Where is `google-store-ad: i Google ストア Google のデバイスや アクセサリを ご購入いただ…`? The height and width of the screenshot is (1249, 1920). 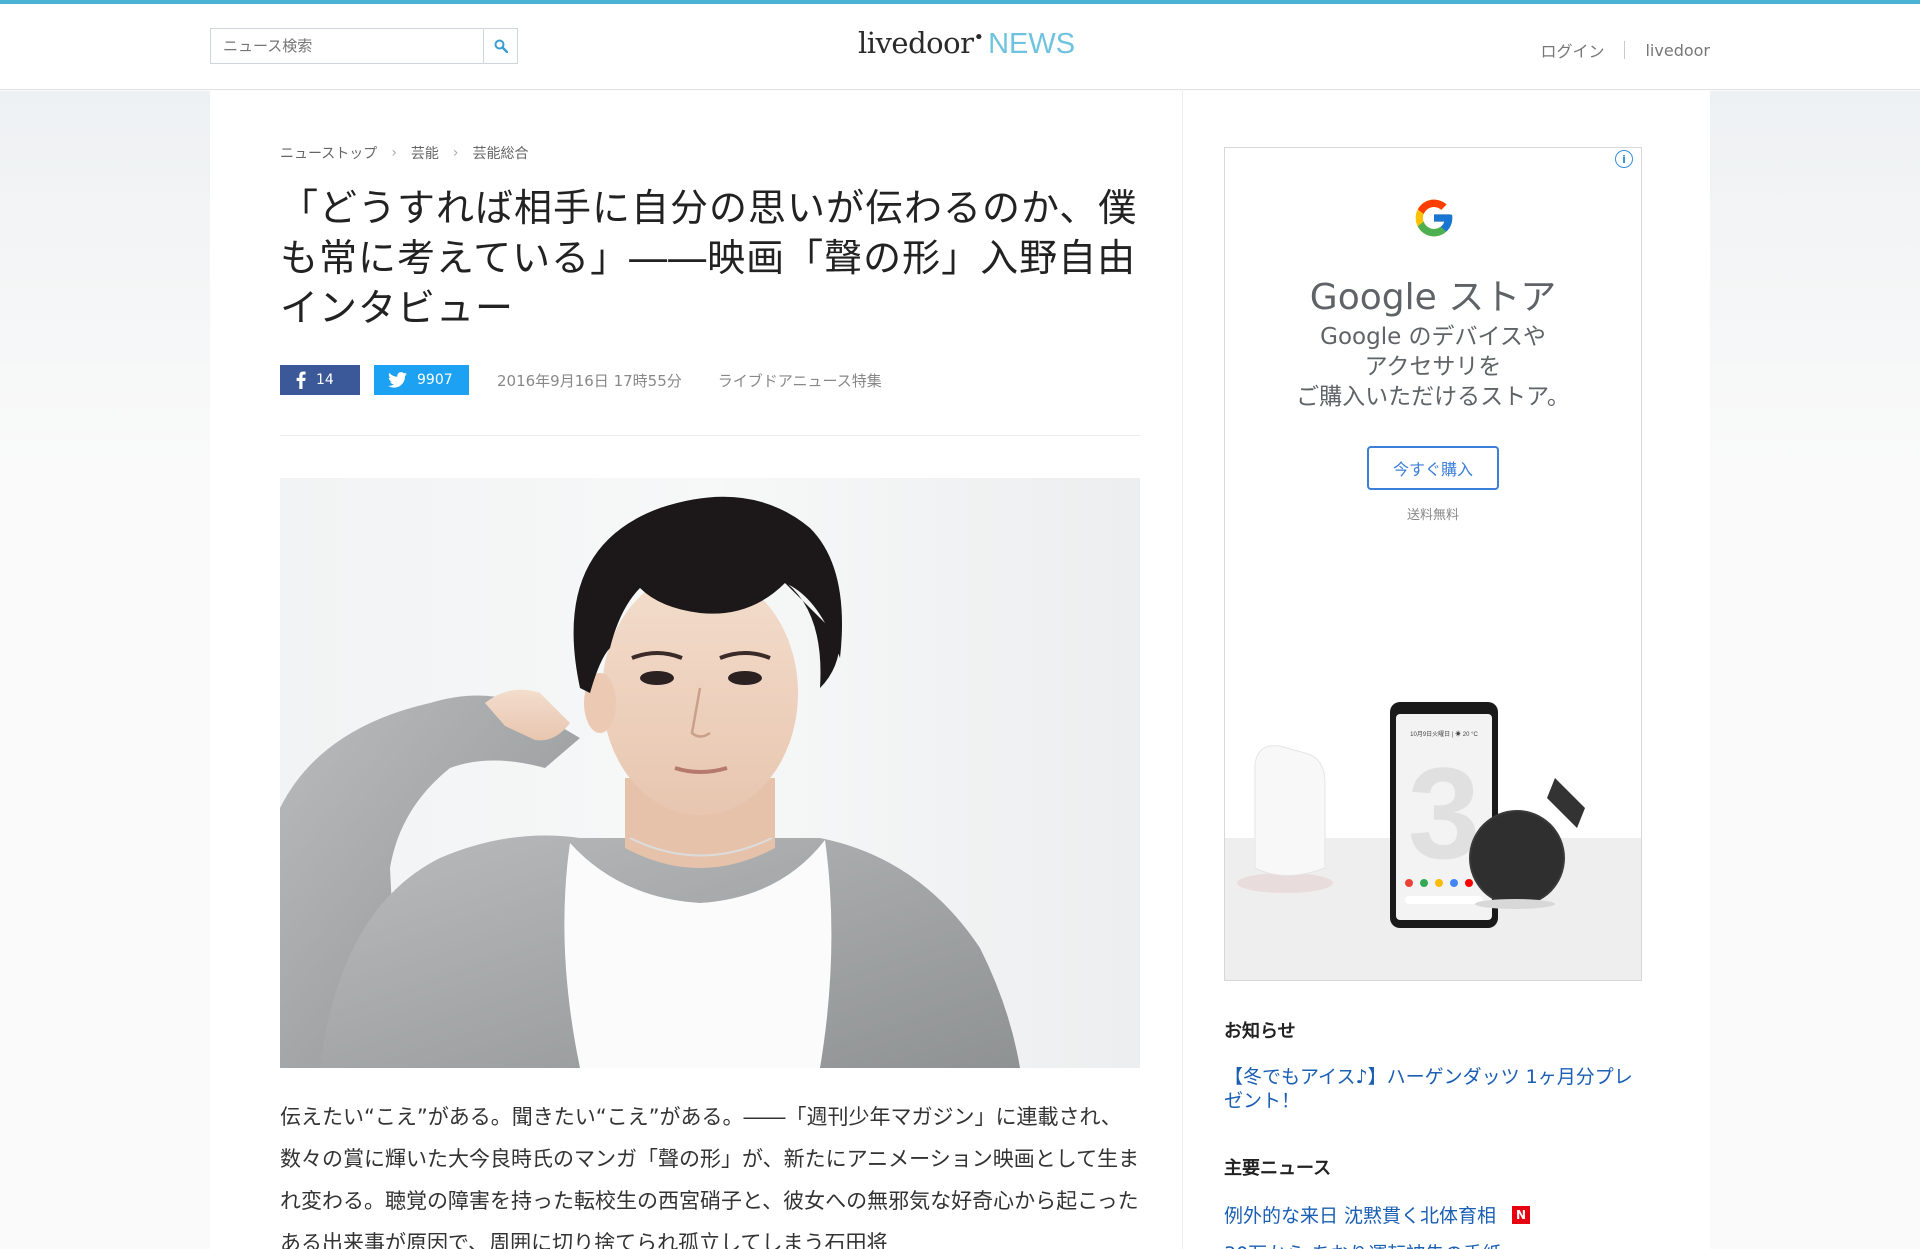 google-store-ad: i Google ストア Google のデバイスや アクセサリを ご購入いただ… is located at coordinates (1433, 564).